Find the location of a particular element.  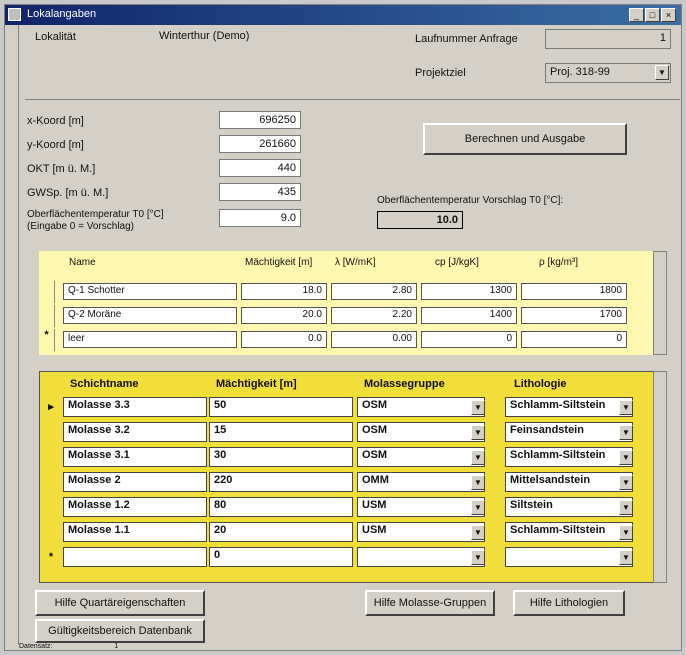

new-row-selector: * is located at coordinates (47, 340).